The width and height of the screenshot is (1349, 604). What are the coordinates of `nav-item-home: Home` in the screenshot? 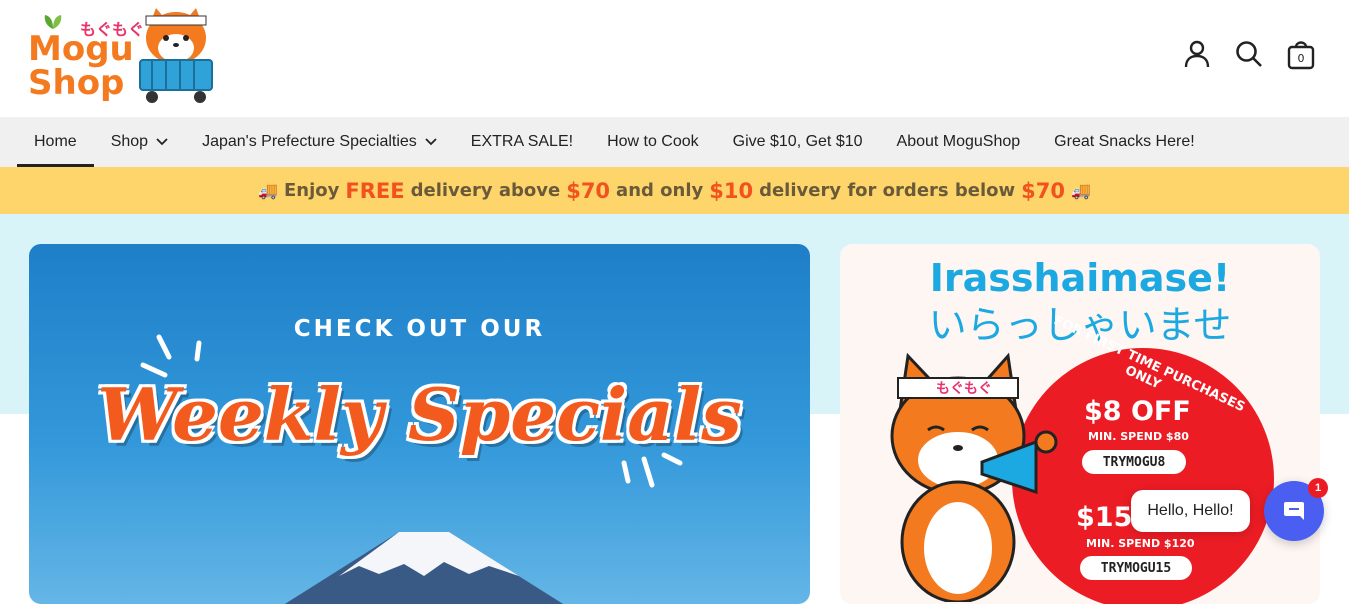 It's located at (55, 142).